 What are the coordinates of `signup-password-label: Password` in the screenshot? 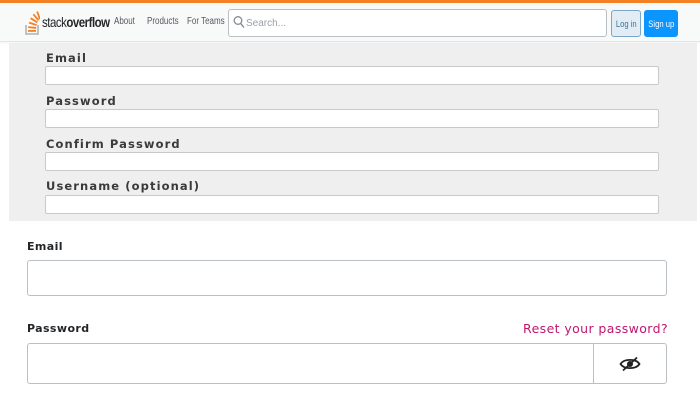 It's located at (81, 101).